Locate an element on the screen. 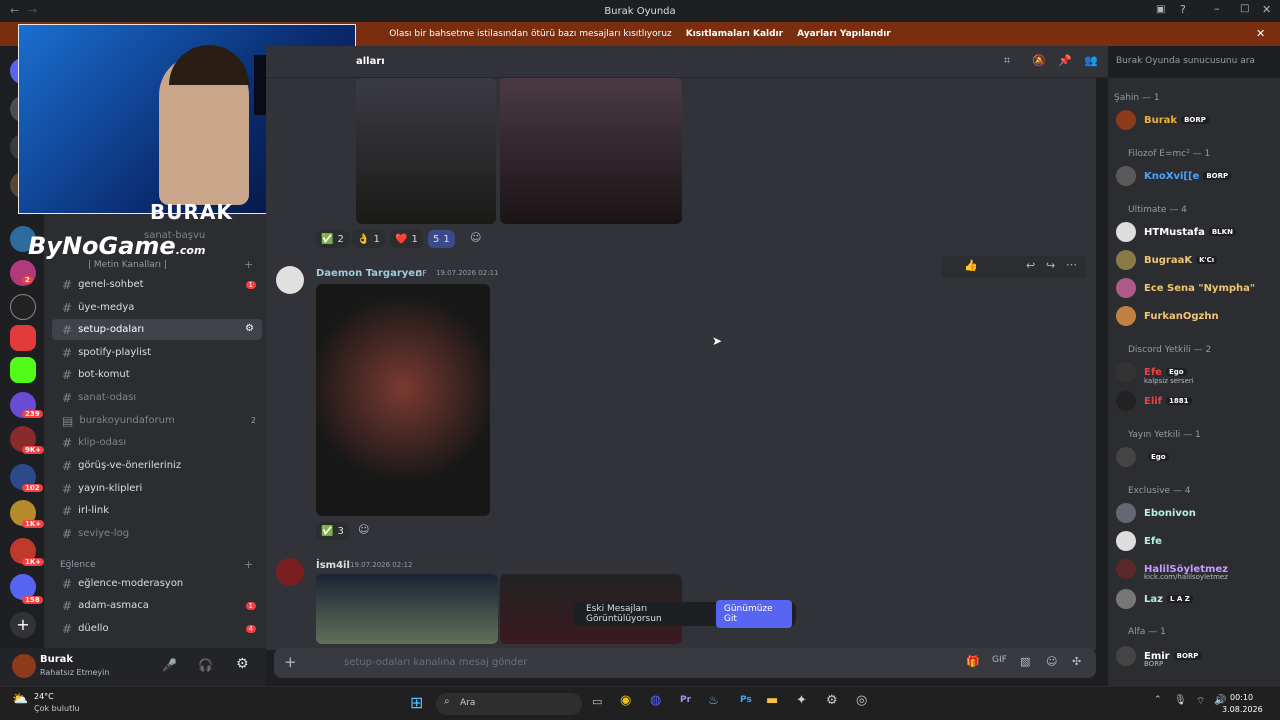  thumbs-up-icon: 👍 is located at coordinates (971, 265).